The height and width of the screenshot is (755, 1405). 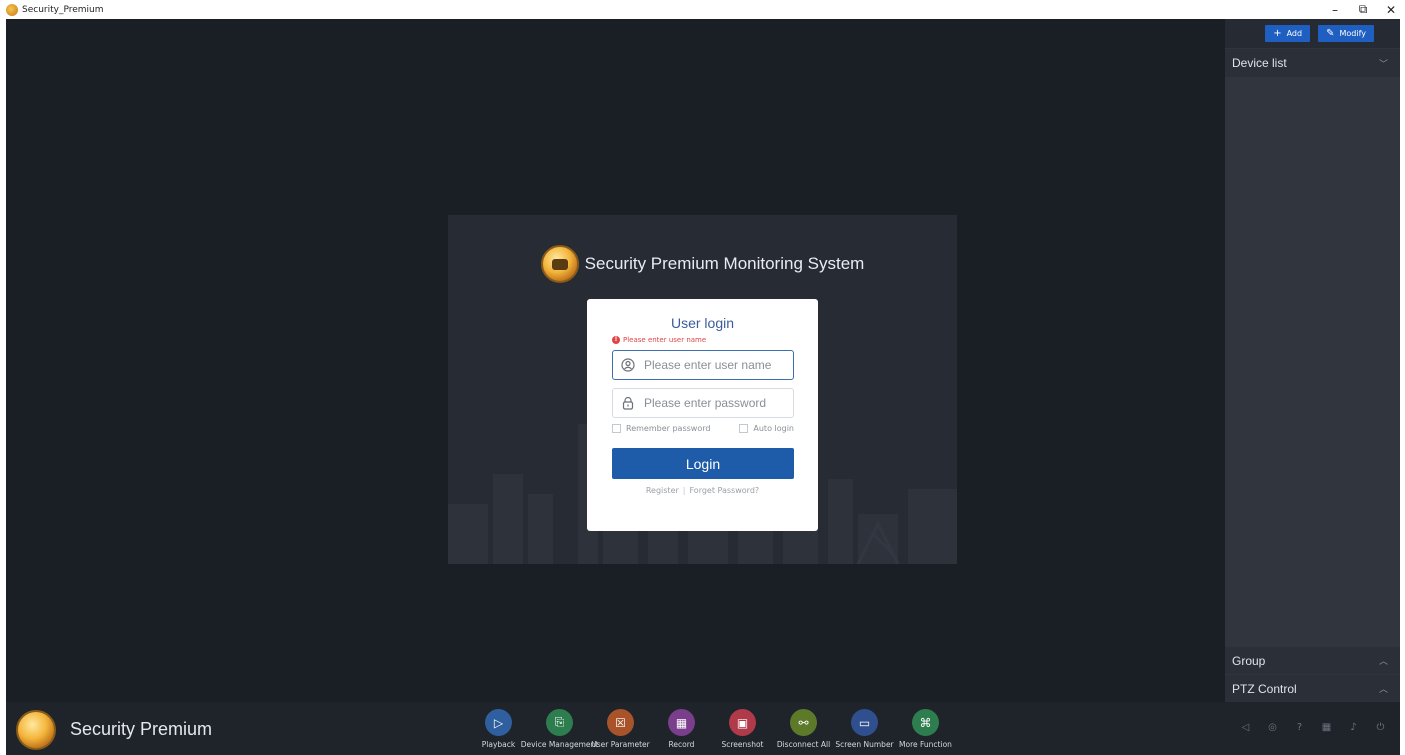 What do you see at coordinates (63, 9) in the screenshot?
I see `window-title: Security_Premium` at bounding box center [63, 9].